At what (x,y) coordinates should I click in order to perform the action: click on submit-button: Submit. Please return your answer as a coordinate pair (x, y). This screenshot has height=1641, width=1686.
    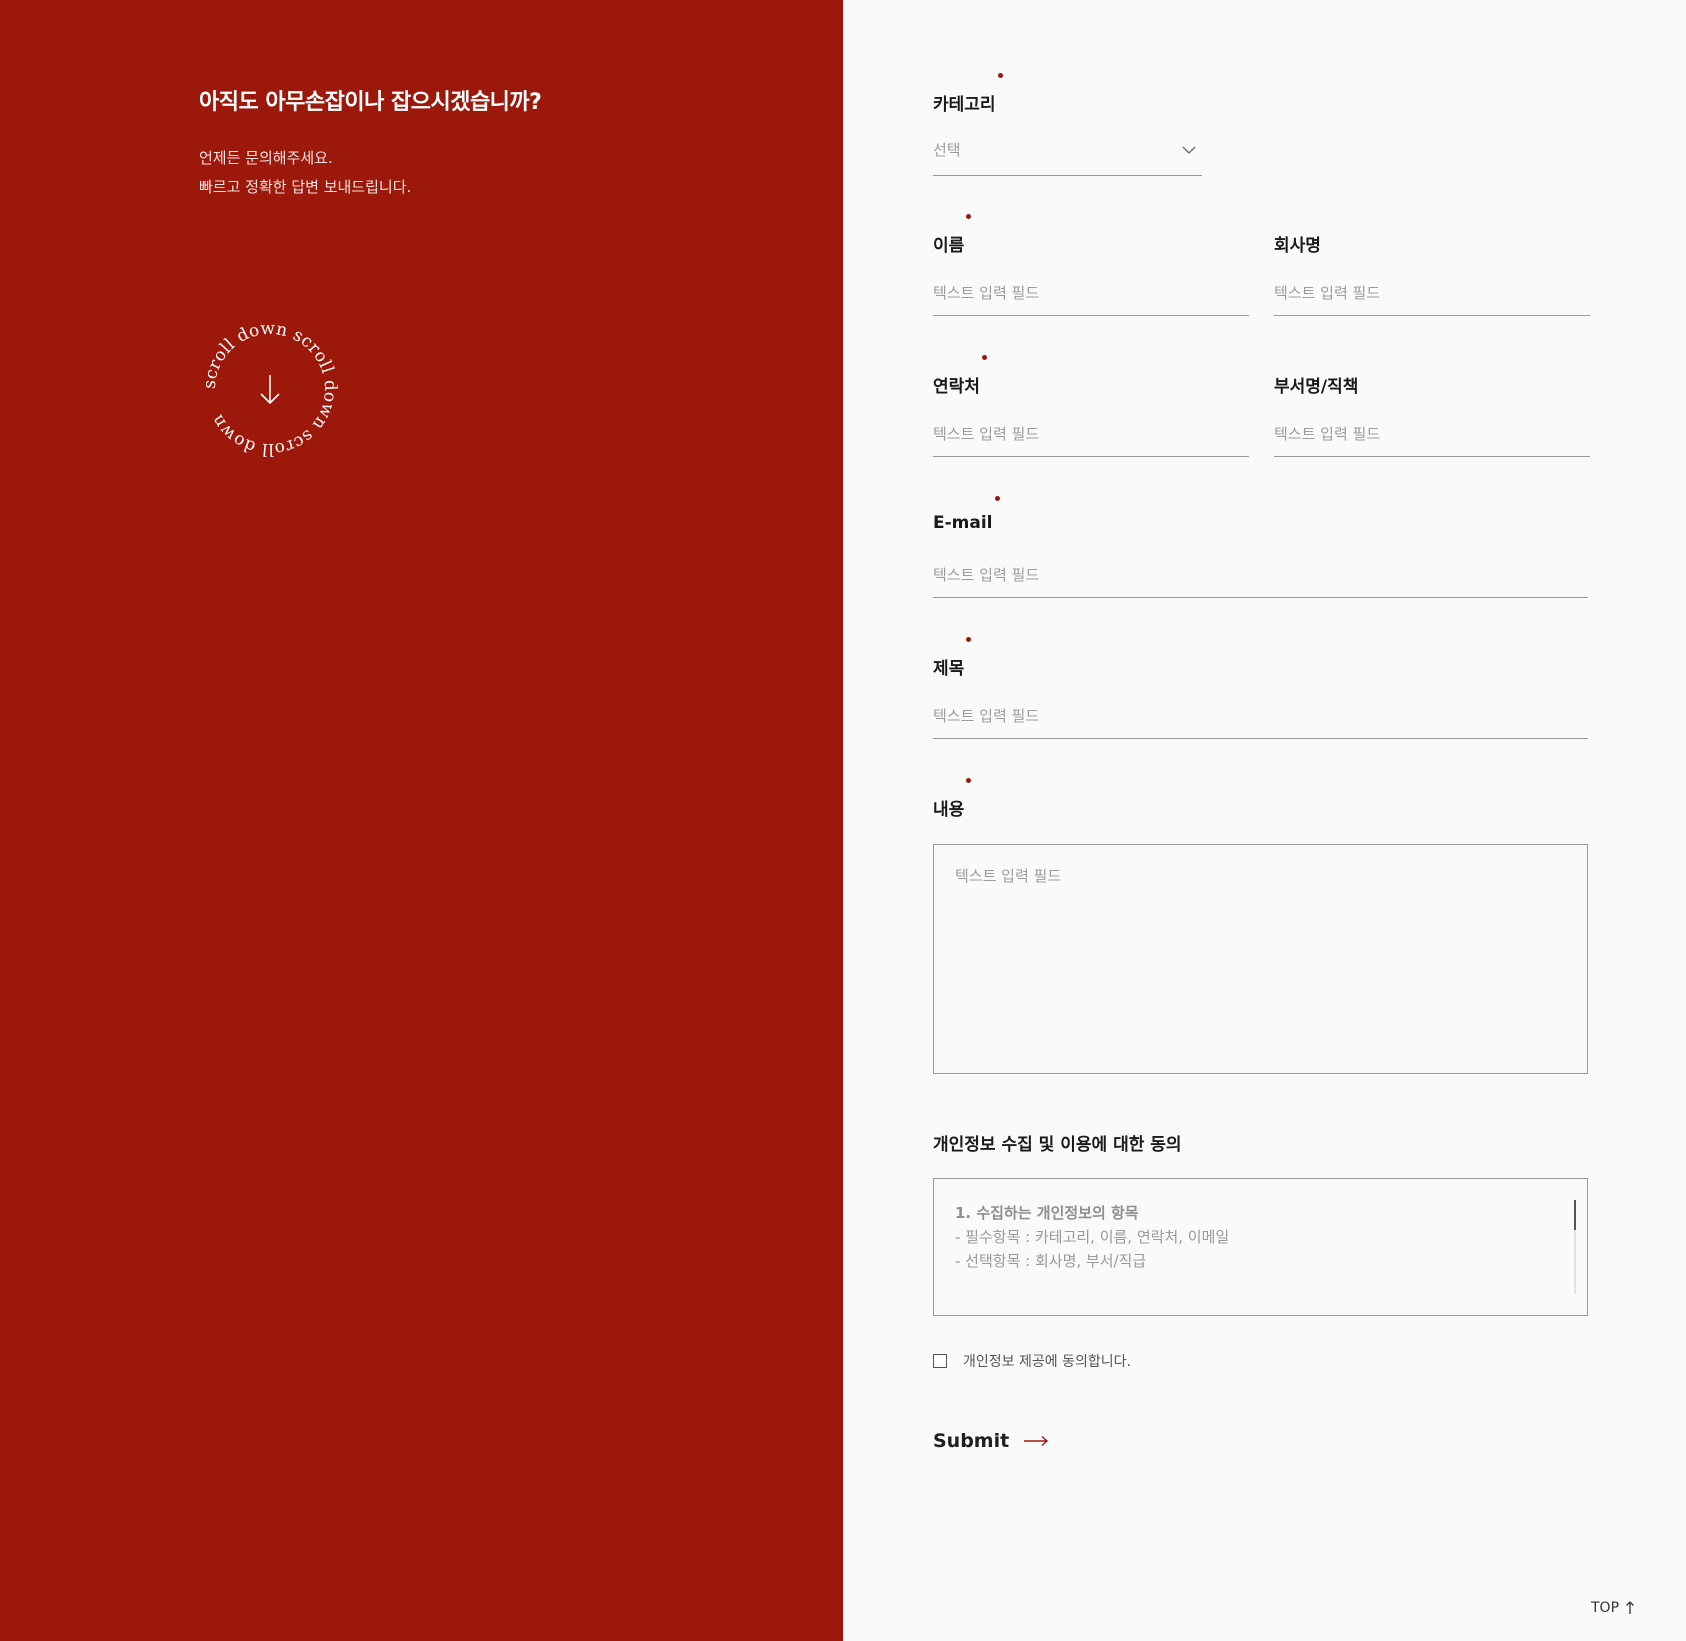
    Looking at the image, I should click on (991, 1441).